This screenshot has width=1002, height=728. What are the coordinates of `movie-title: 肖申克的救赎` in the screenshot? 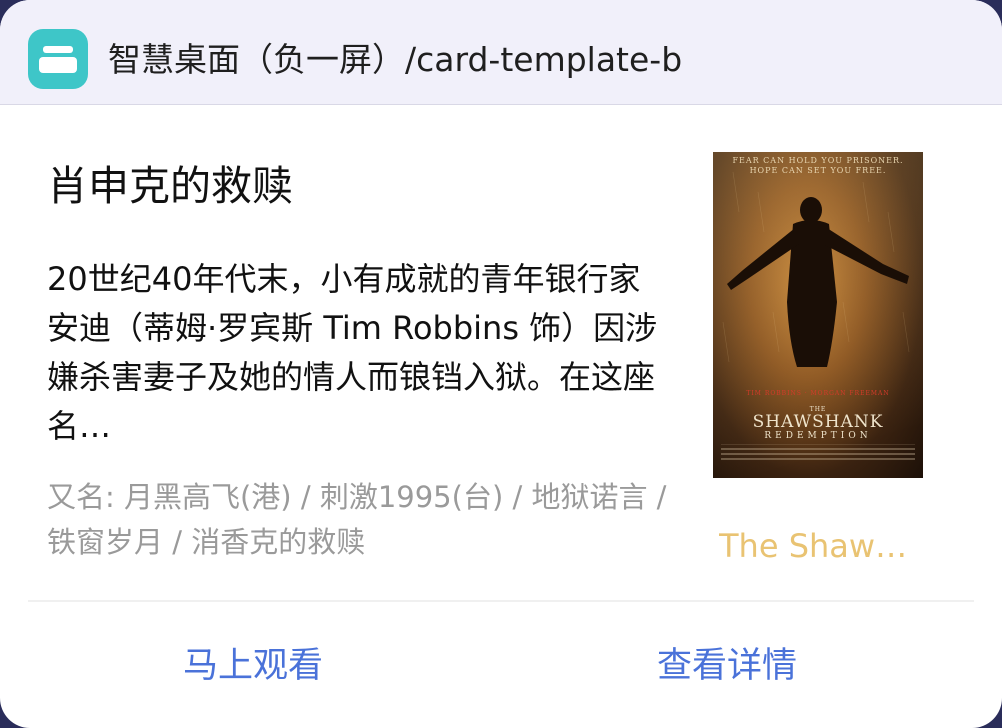 It's located at (170, 186).